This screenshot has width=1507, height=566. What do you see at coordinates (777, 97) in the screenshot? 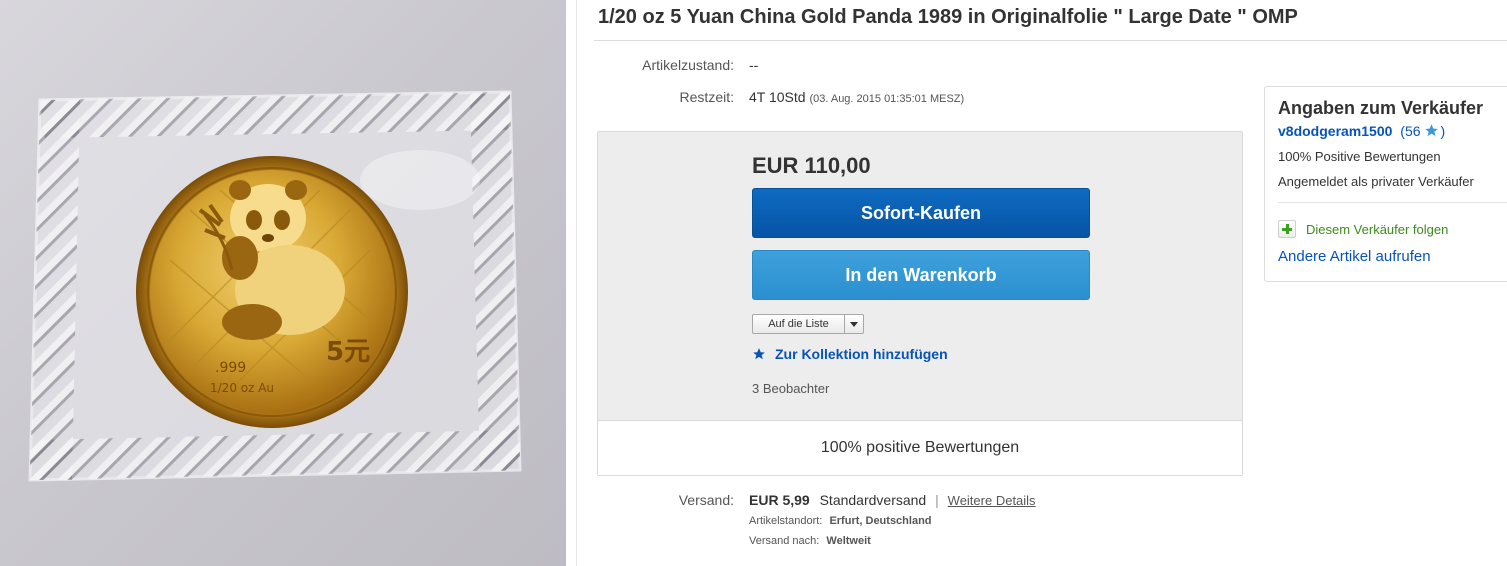
I see `remaining-time-value: 4T 10Std` at bounding box center [777, 97].